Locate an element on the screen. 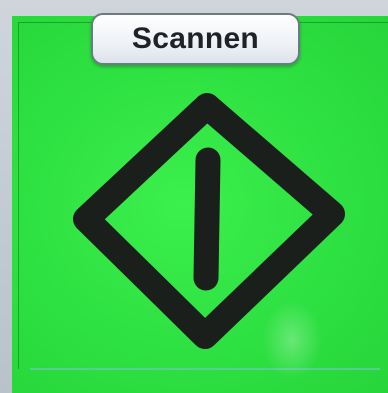 The height and width of the screenshot is (393, 388). warning-bar is located at coordinates (207, 219).